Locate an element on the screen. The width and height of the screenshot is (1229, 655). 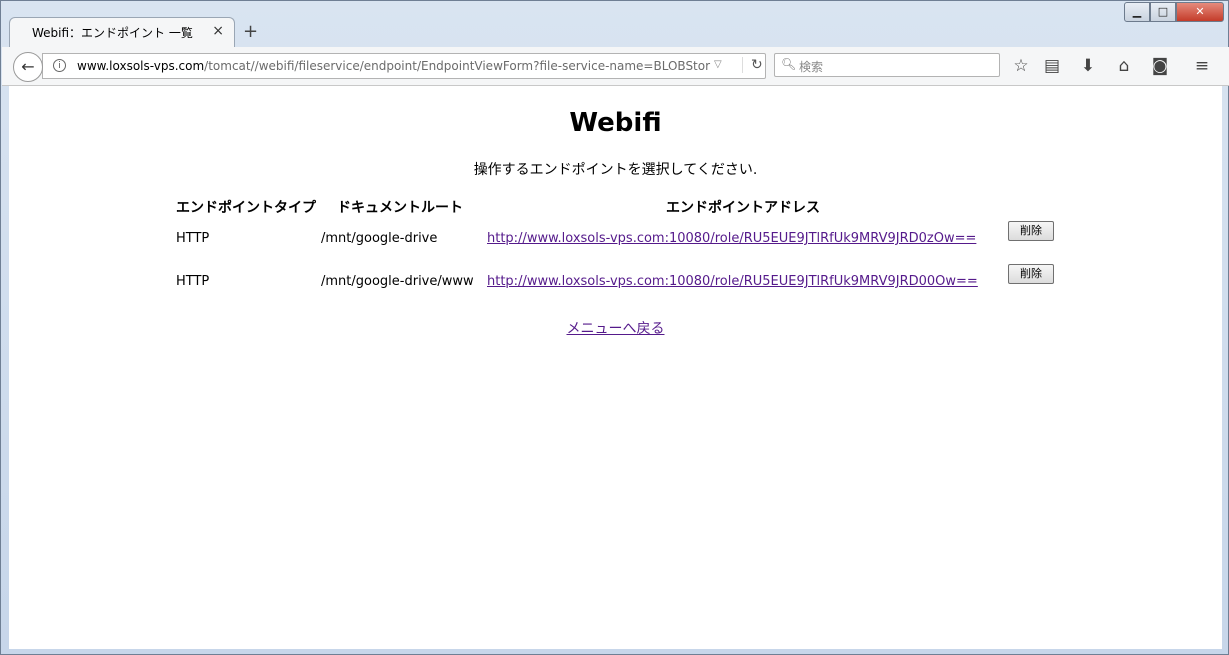
search-input: 🔍︎ 検索 is located at coordinates (887, 65).